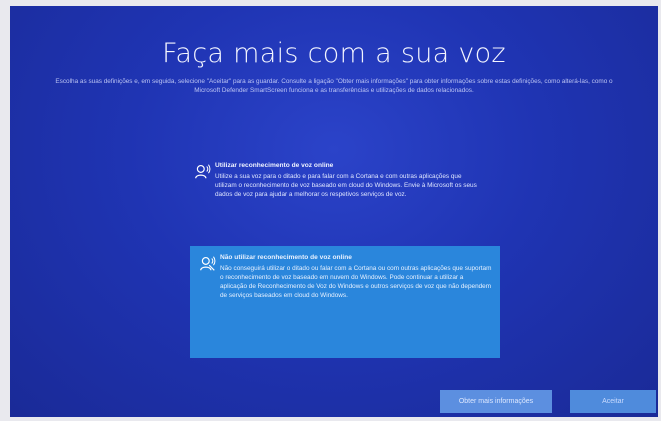 The image size is (661, 421). Describe the element at coordinates (334, 53) in the screenshot. I see `page-title: Faça mais com a sua voz` at that location.